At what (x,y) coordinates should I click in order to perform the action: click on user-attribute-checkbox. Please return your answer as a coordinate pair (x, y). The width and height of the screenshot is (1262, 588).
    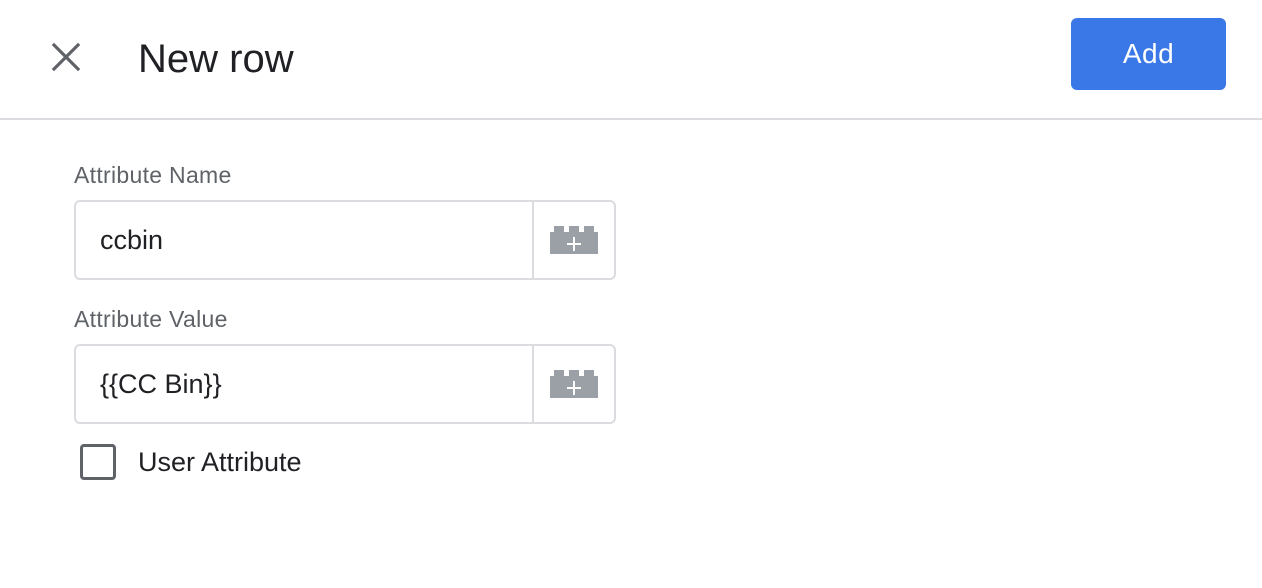
    Looking at the image, I should click on (98, 462).